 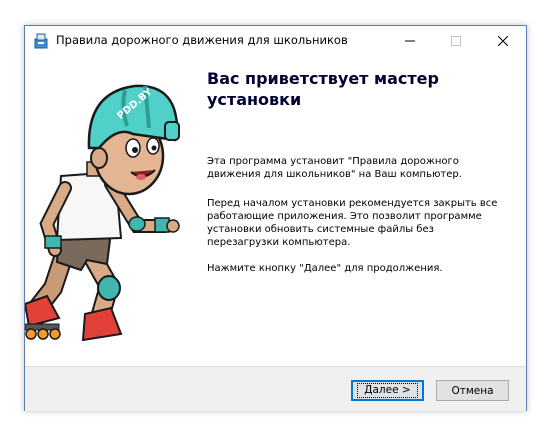 I want to click on maximize-icon, so click(x=456, y=41).